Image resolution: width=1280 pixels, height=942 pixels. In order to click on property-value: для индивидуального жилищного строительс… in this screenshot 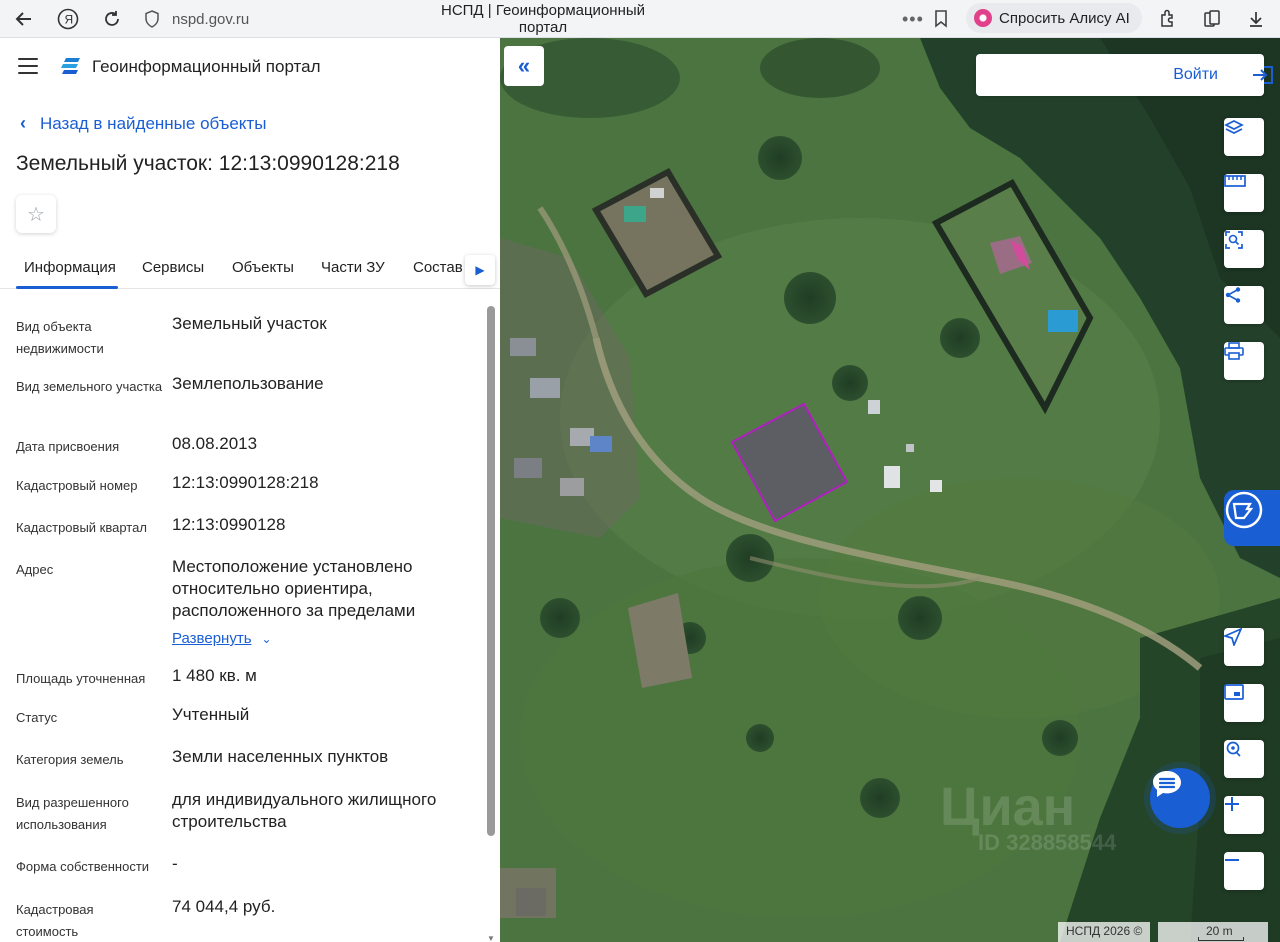, I will do `click(304, 810)`.